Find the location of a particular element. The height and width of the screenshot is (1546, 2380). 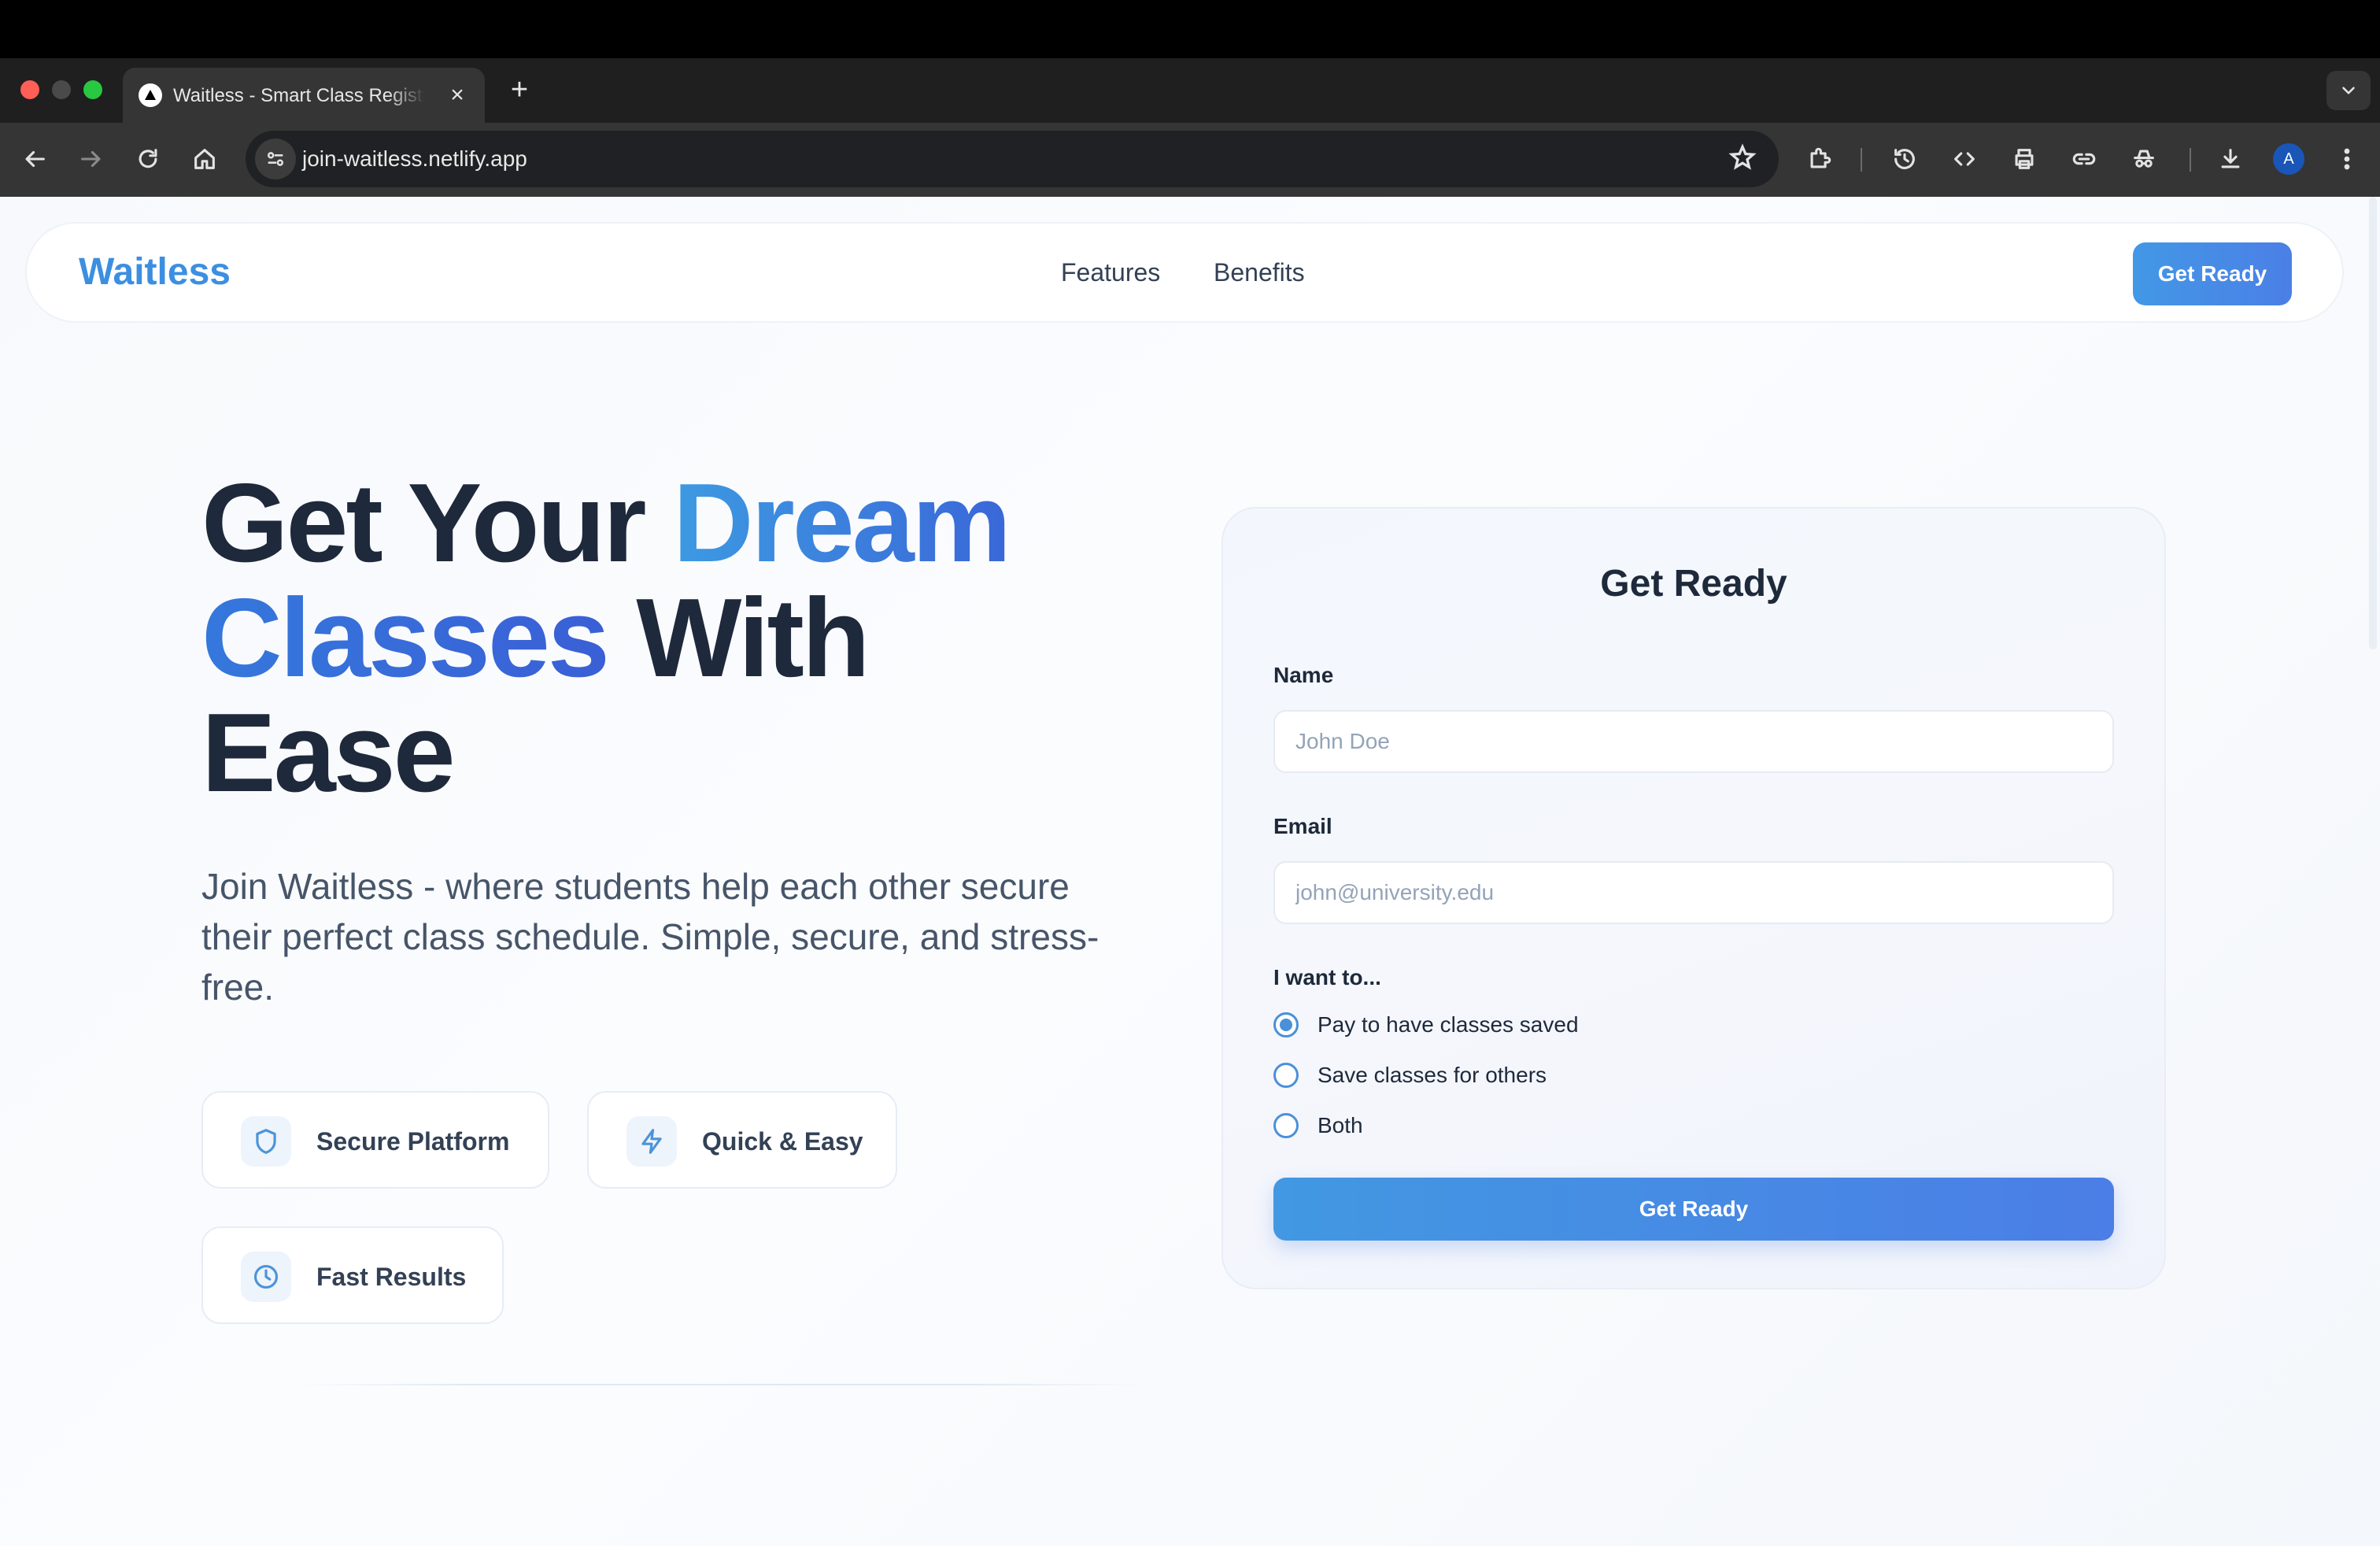

feature-label: Quick & Easy is located at coordinates (782, 1141).